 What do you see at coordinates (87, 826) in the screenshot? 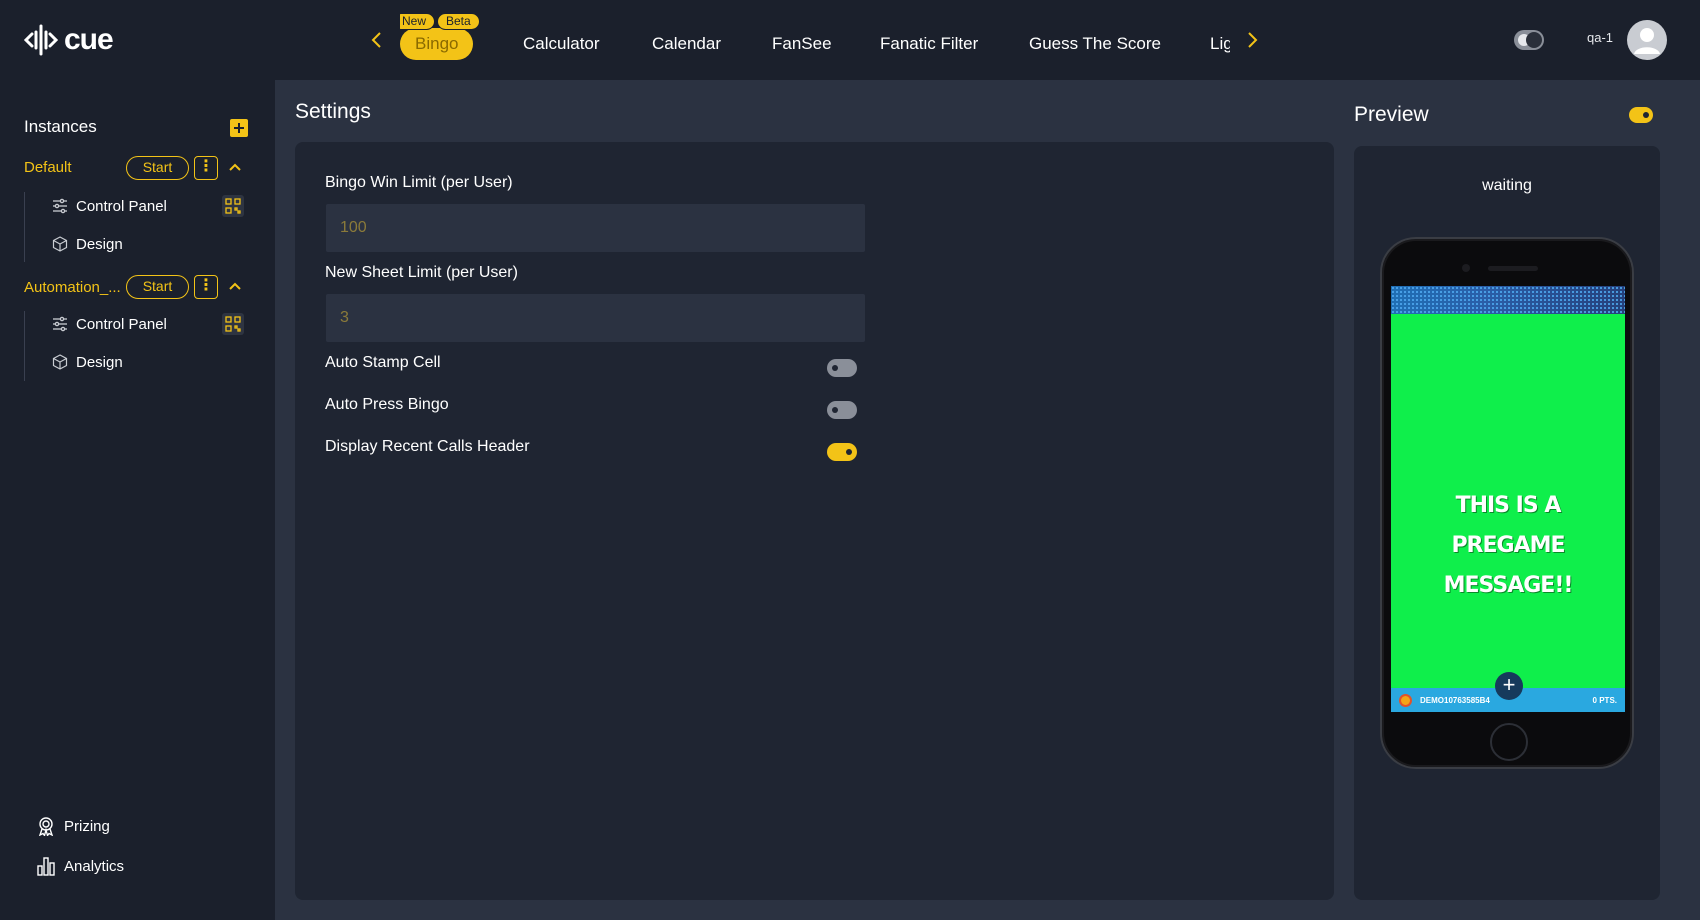
I see `sidebar-item-label: Prizing` at bounding box center [87, 826].